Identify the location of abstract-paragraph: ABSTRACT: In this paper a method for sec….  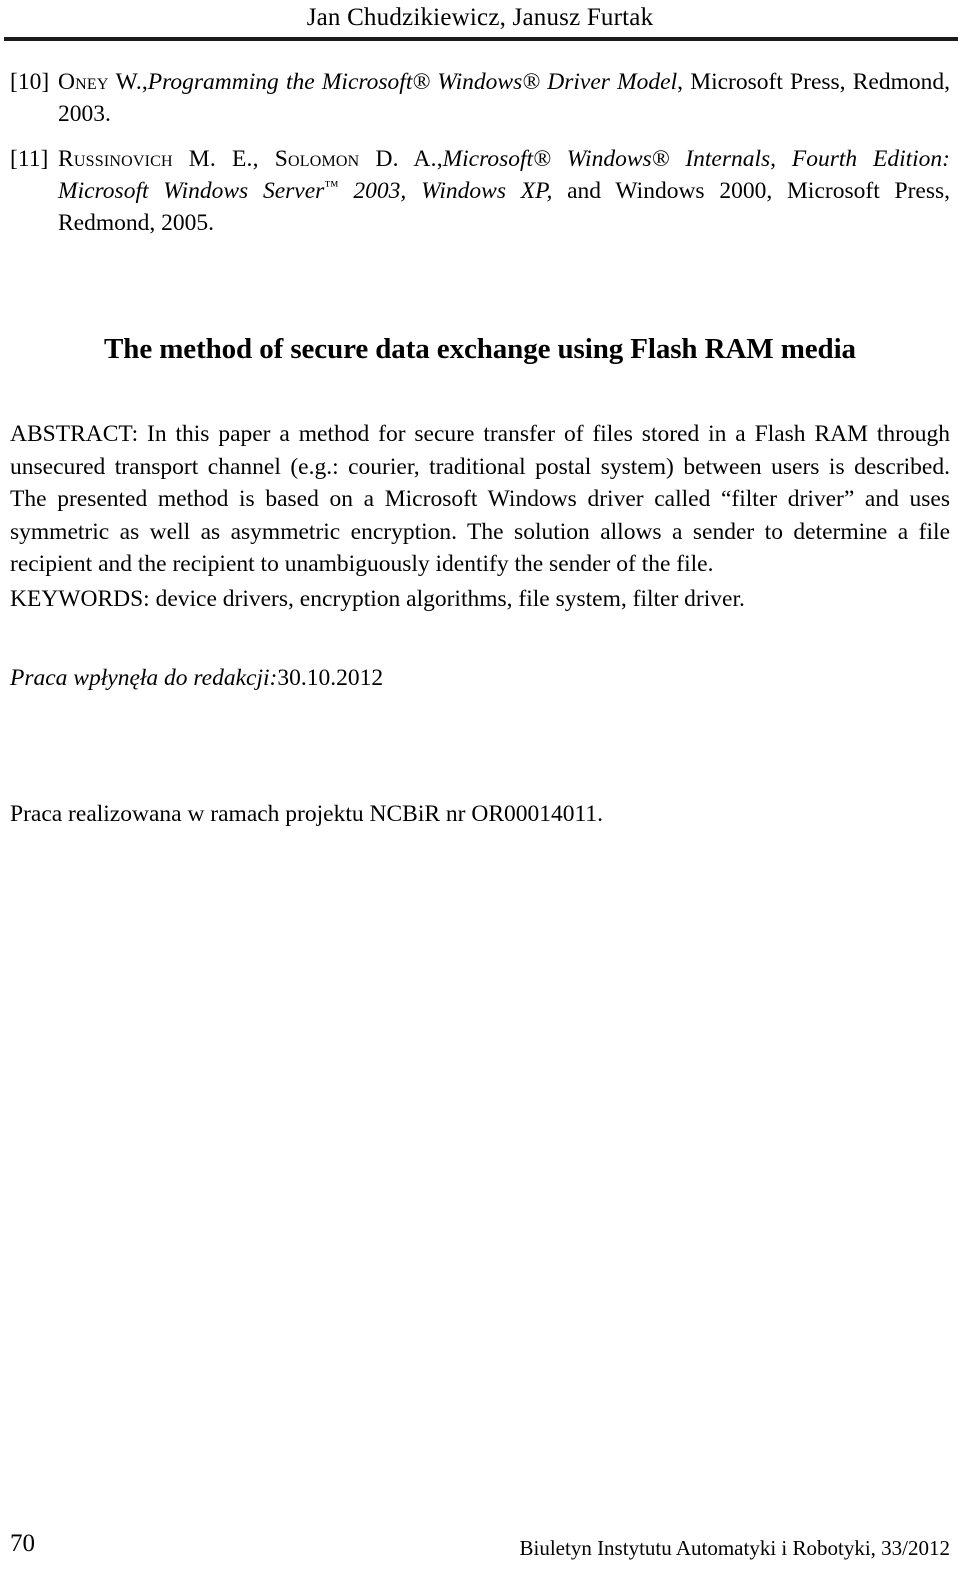
(480, 499).